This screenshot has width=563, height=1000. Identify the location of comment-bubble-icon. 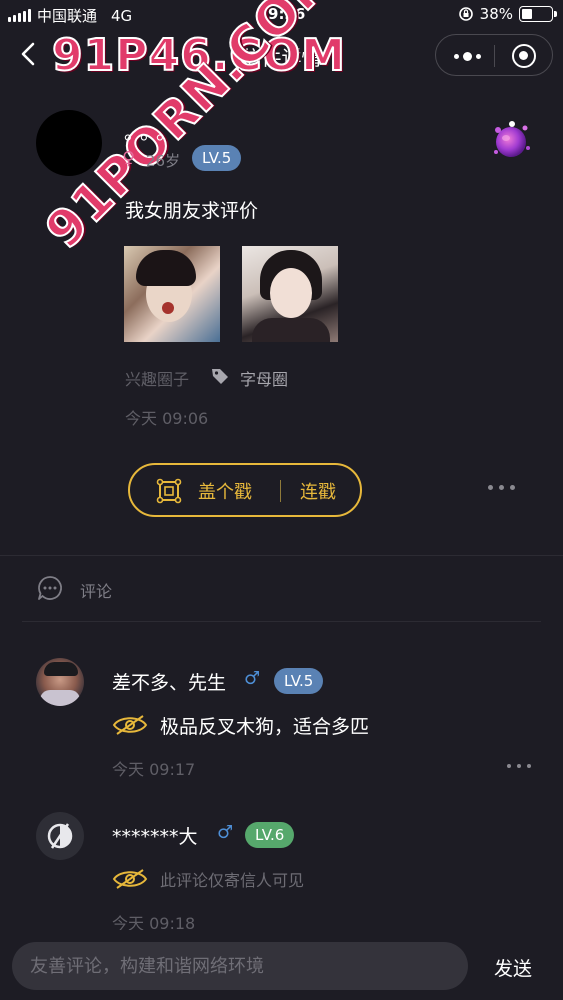
(50, 588).